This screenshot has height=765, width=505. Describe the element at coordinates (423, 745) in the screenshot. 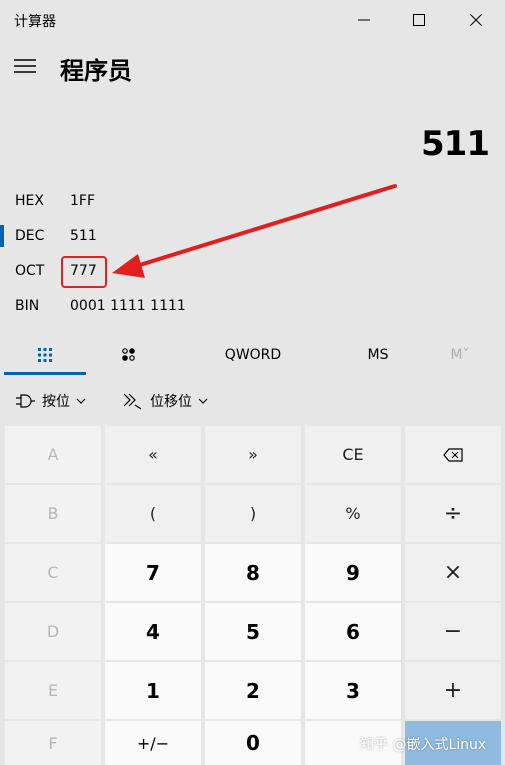

I see `watermark: 知乎 @嵌入式Linux` at that location.